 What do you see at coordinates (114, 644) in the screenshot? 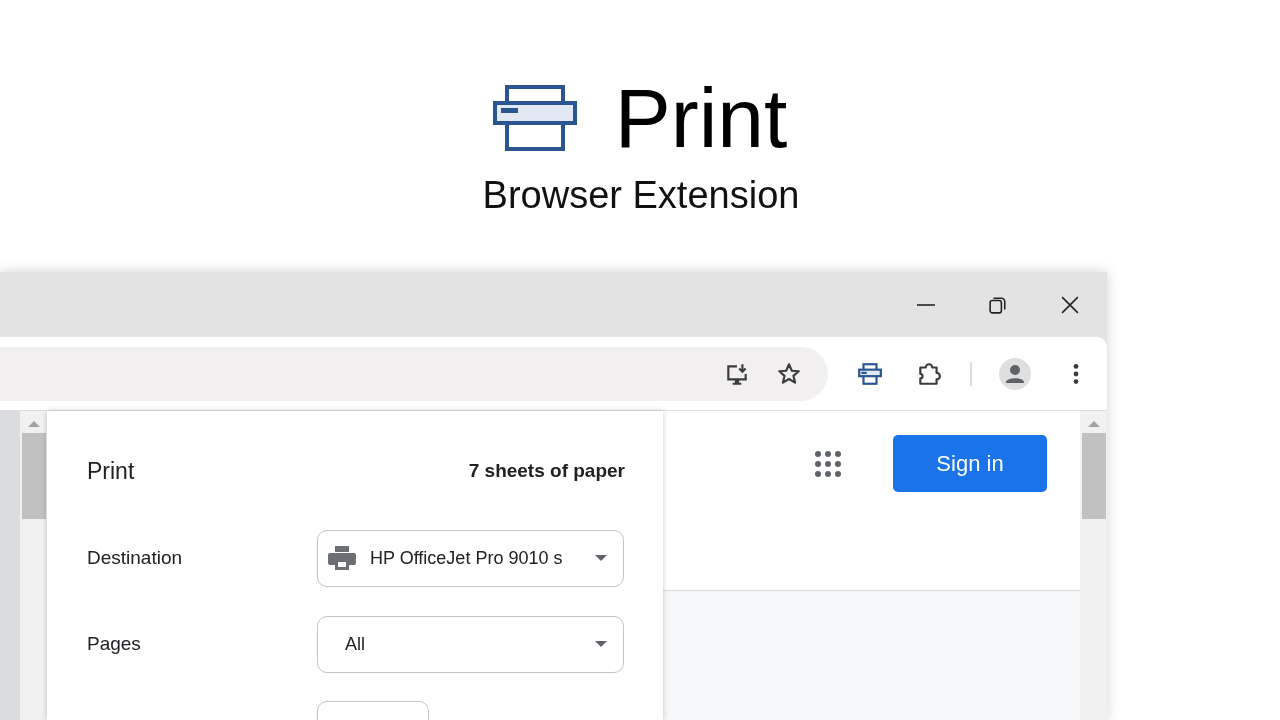
I see `setting-label: Pages` at bounding box center [114, 644].